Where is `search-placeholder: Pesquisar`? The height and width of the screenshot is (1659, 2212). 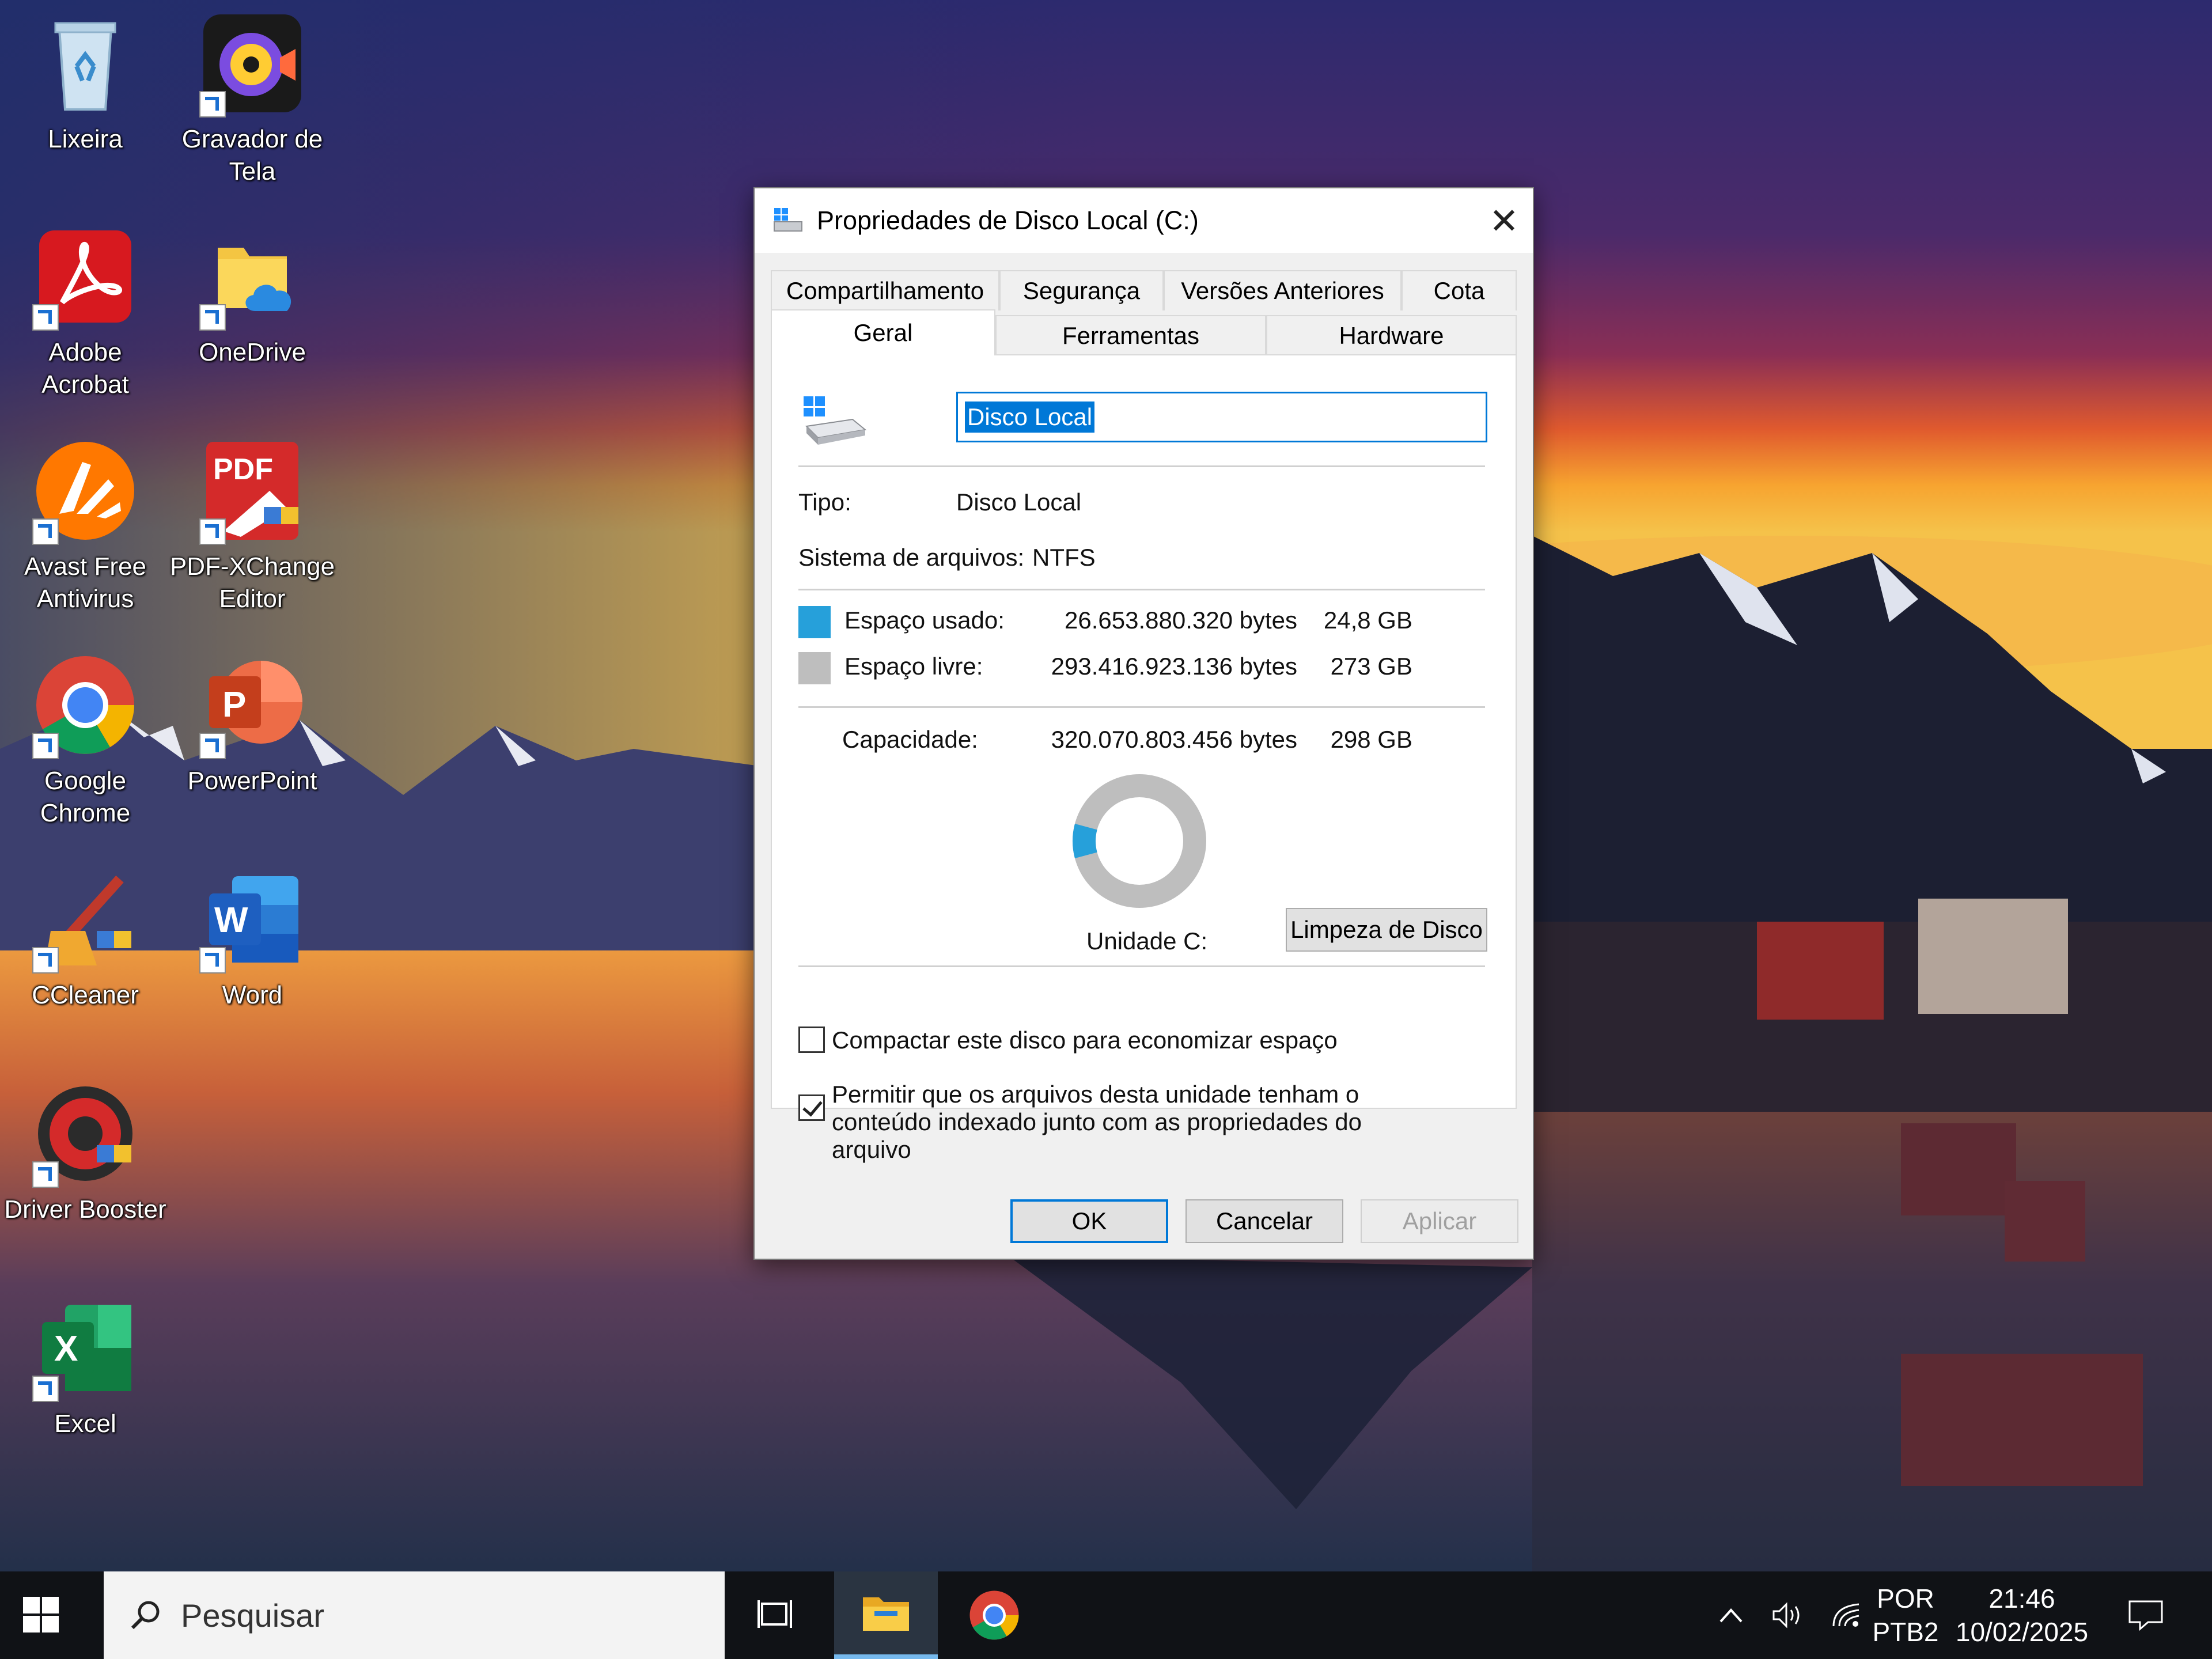 search-placeholder: Pesquisar is located at coordinates (253, 1615).